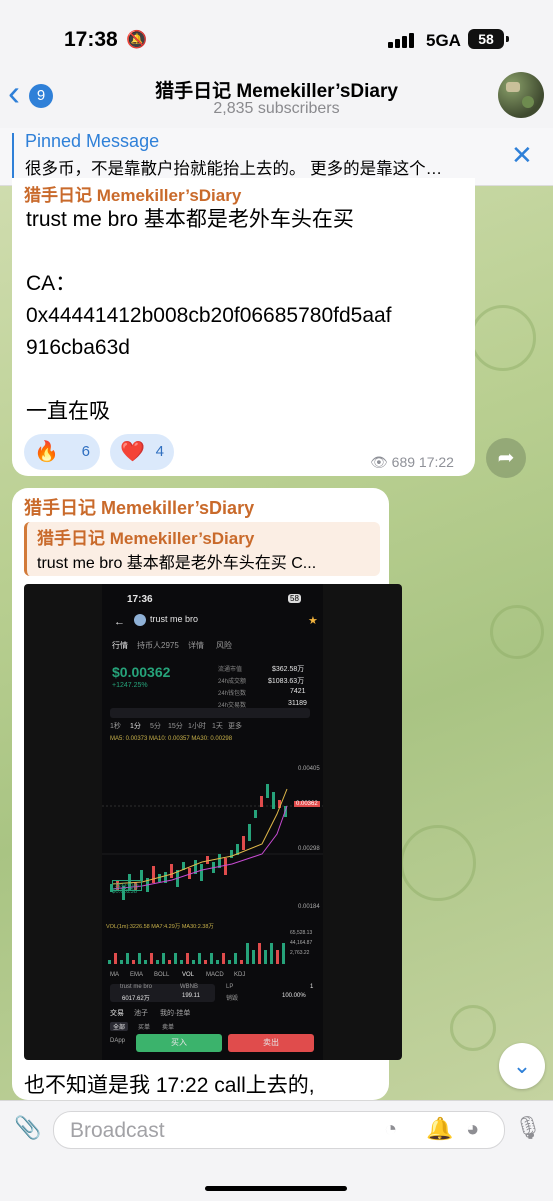 The height and width of the screenshot is (1201, 553). What do you see at coordinates (300, 953) in the screenshot?
I see `shot-vol-level: 2,763.22` at bounding box center [300, 953].